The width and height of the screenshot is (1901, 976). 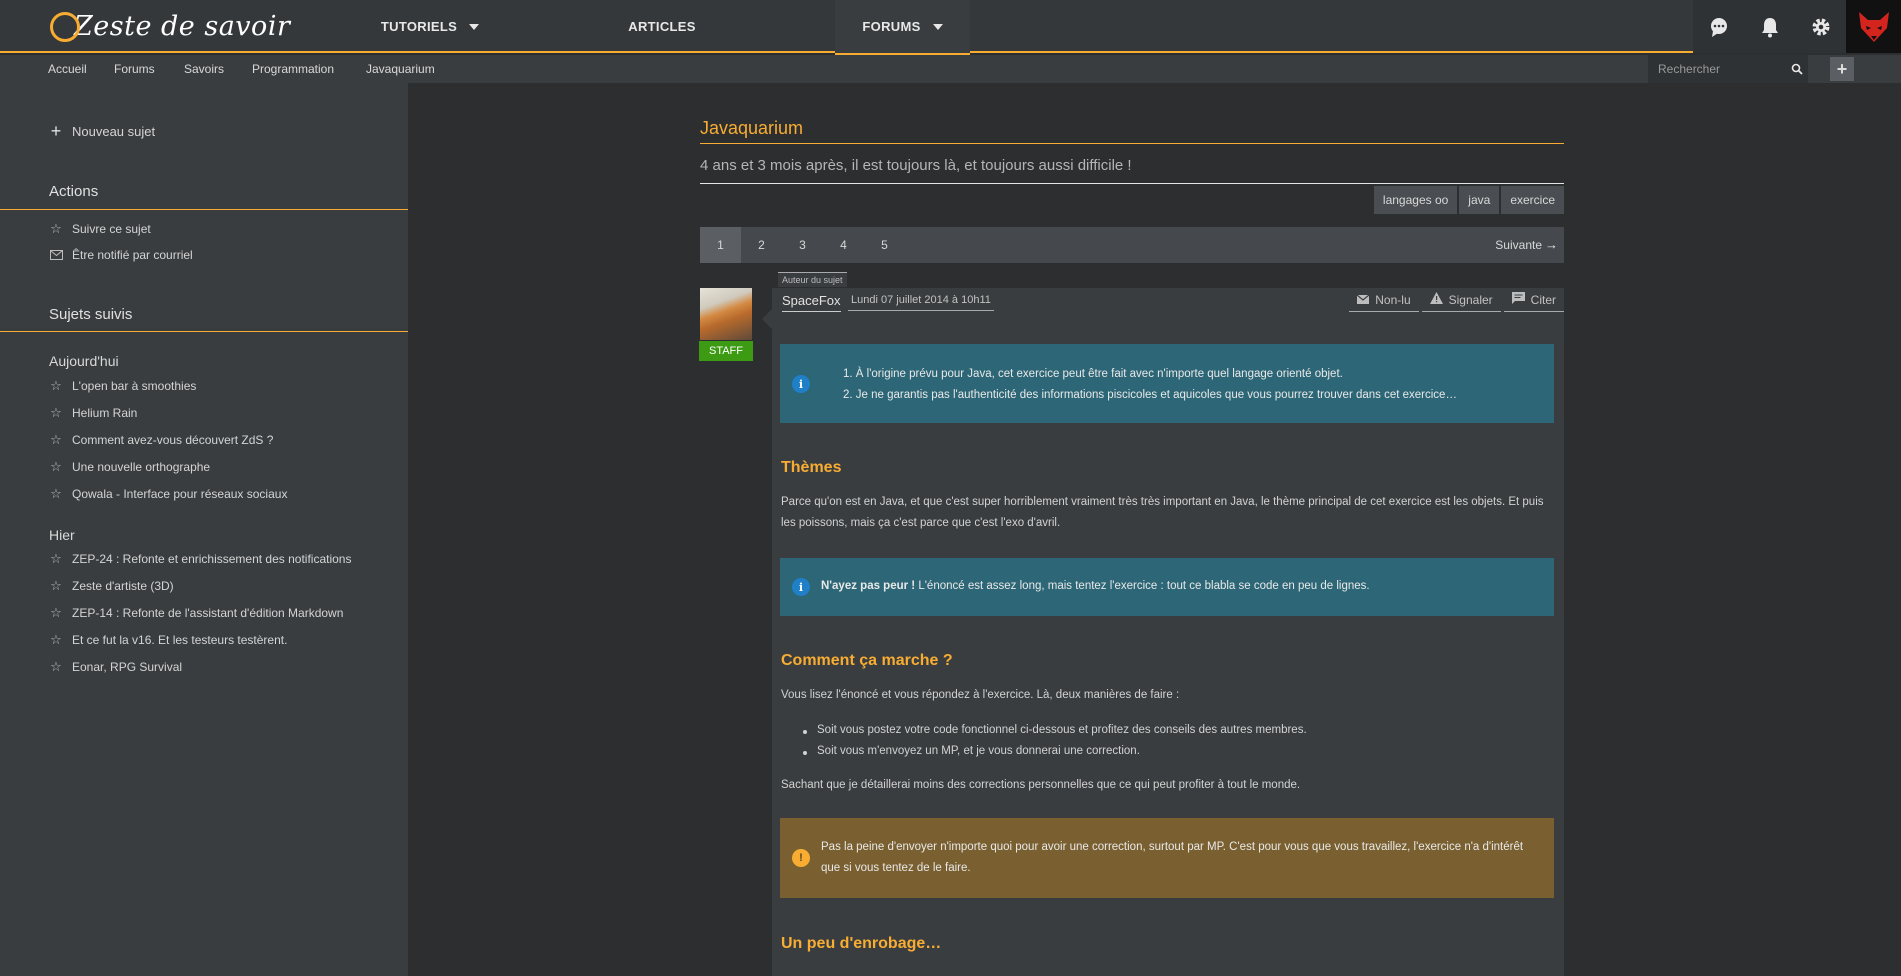 What do you see at coordinates (1518, 299) in the screenshot?
I see `quote-icon` at bounding box center [1518, 299].